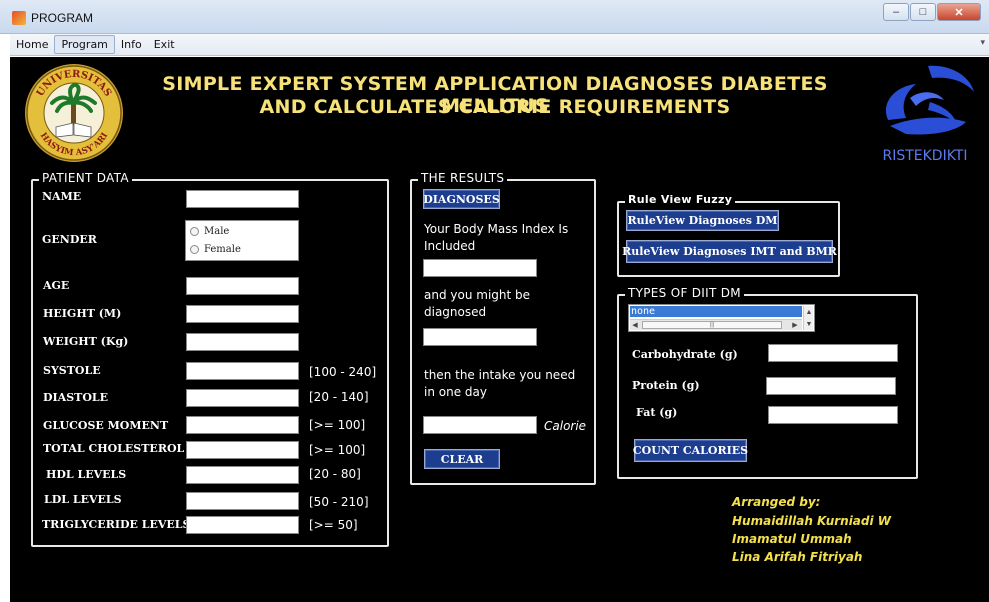 This screenshot has height=602, width=989. I want to click on window-controls: – □ ✕, so click(932, 12).